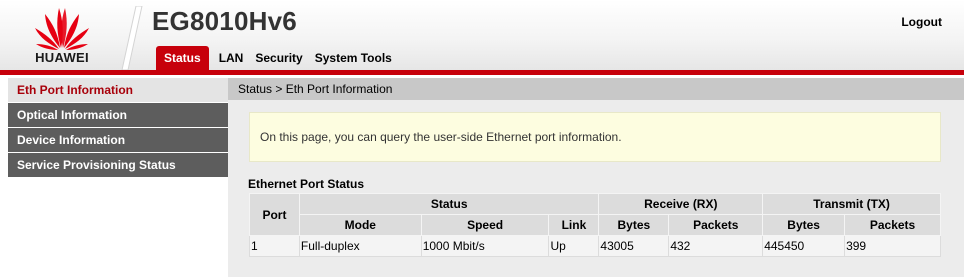 The width and height of the screenshot is (964, 277). I want to click on column-header-link: Link, so click(574, 225).